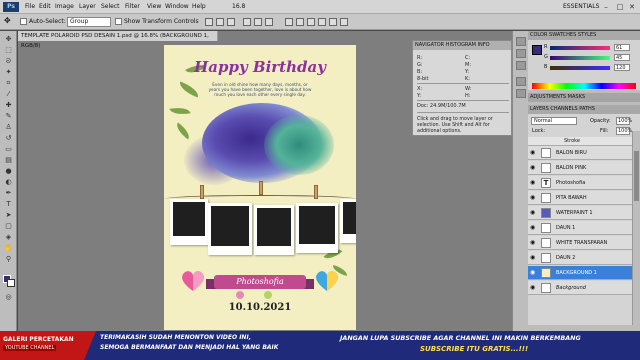  What do you see at coordinates (8, 138) in the screenshot?
I see `history-brush-icon: ↺` at bounding box center [8, 138].